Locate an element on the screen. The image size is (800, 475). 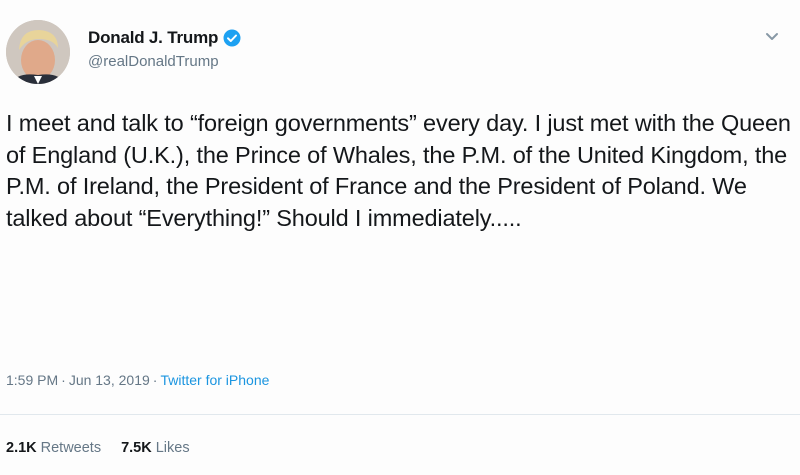
tweet-stats: 2.1K Retweets 7.5K Likes is located at coordinates (108, 448).